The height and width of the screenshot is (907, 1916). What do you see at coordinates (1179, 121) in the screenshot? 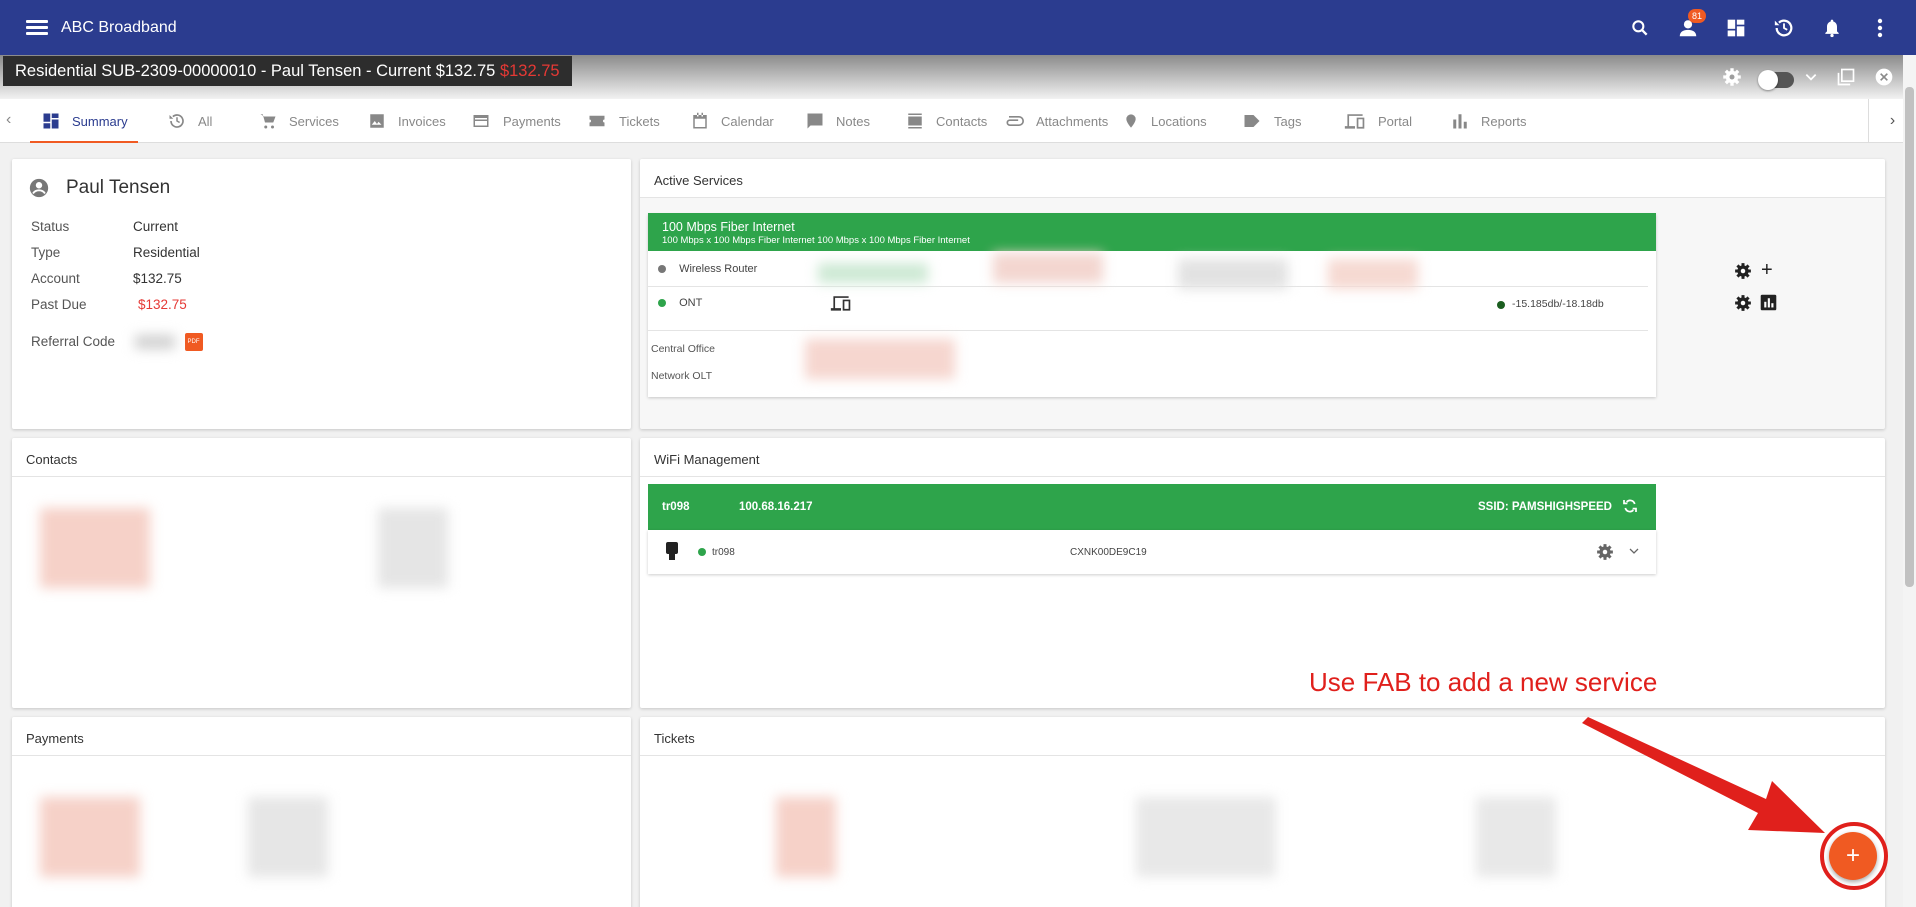
I see `tab-label: Locations` at bounding box center [1179, 121].